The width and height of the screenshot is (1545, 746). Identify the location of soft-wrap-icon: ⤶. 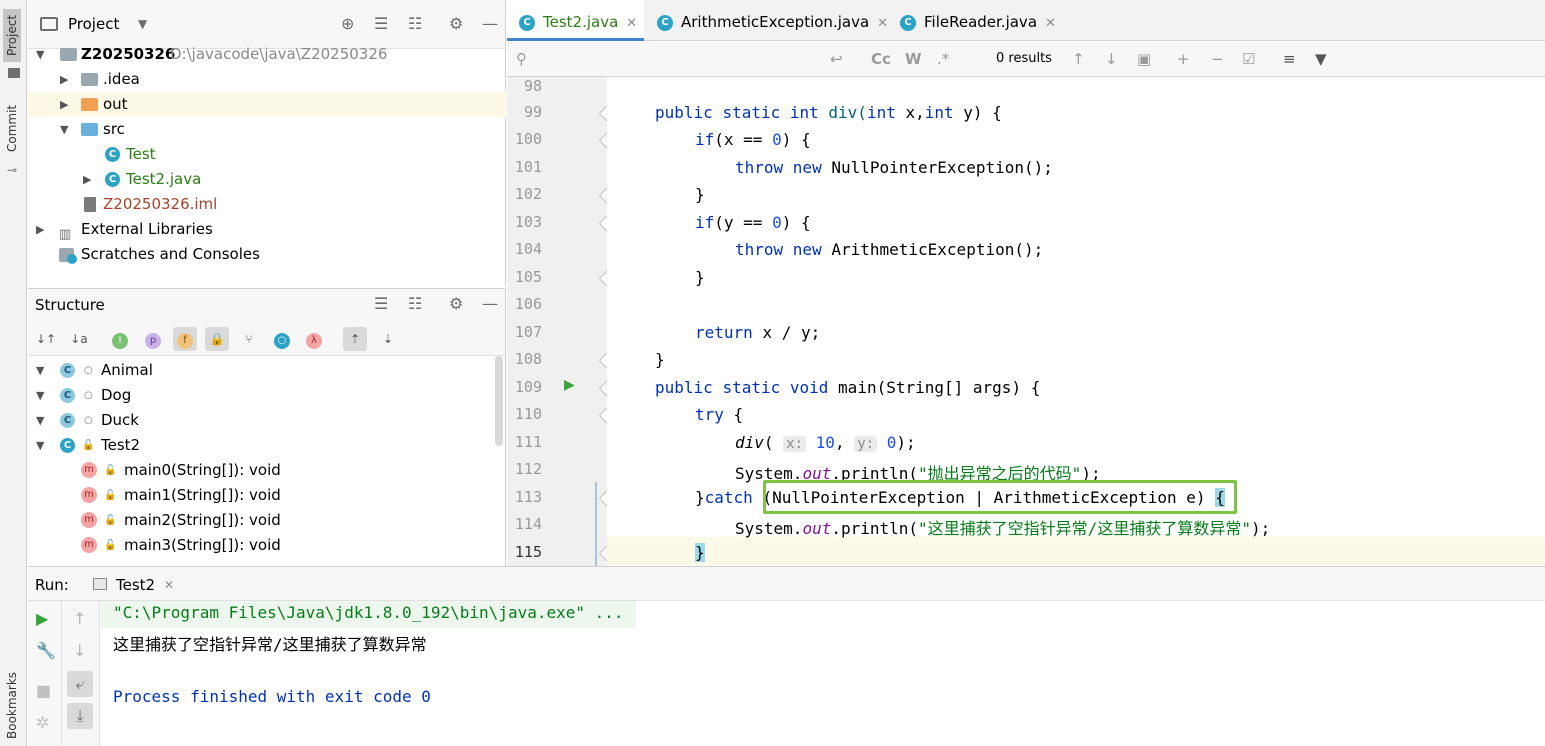
(80, 684).